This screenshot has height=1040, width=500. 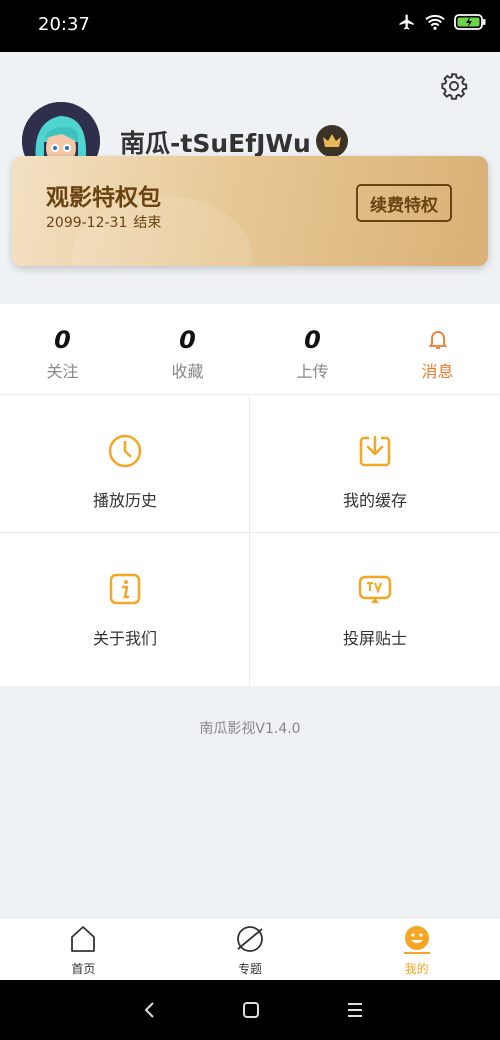 I want to click on tv-icon, so click(x=375, y=589).